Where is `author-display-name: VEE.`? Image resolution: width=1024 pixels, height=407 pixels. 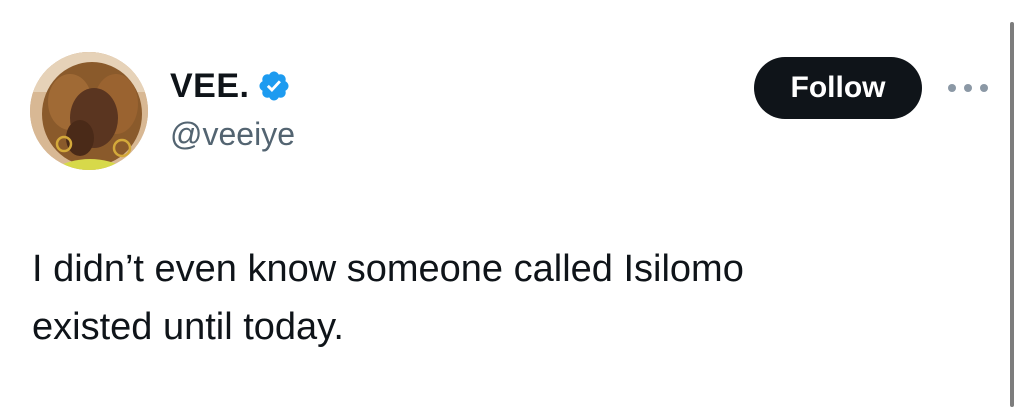 author-display-name: VEE. is located at coordinates (209, 86).